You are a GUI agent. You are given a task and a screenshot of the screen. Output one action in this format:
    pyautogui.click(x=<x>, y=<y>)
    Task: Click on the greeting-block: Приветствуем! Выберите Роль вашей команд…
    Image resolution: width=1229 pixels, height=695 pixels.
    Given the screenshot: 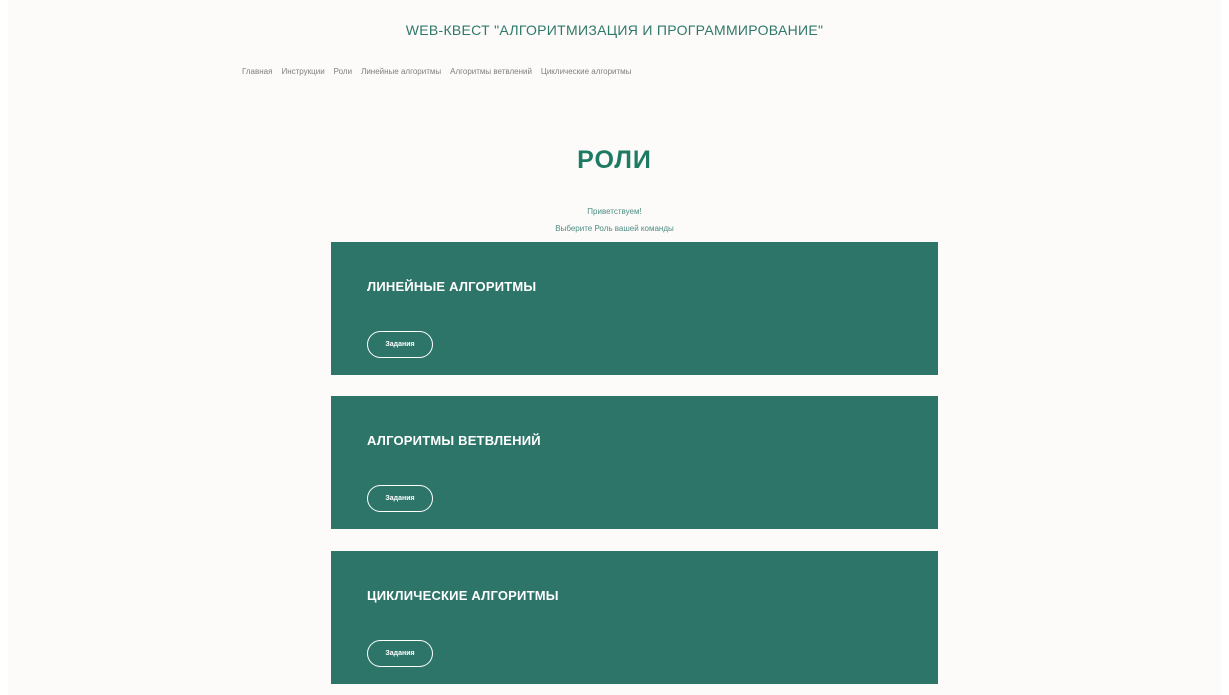 What is the action you would take?
    pyautogui.click(x=614, y=220)
    